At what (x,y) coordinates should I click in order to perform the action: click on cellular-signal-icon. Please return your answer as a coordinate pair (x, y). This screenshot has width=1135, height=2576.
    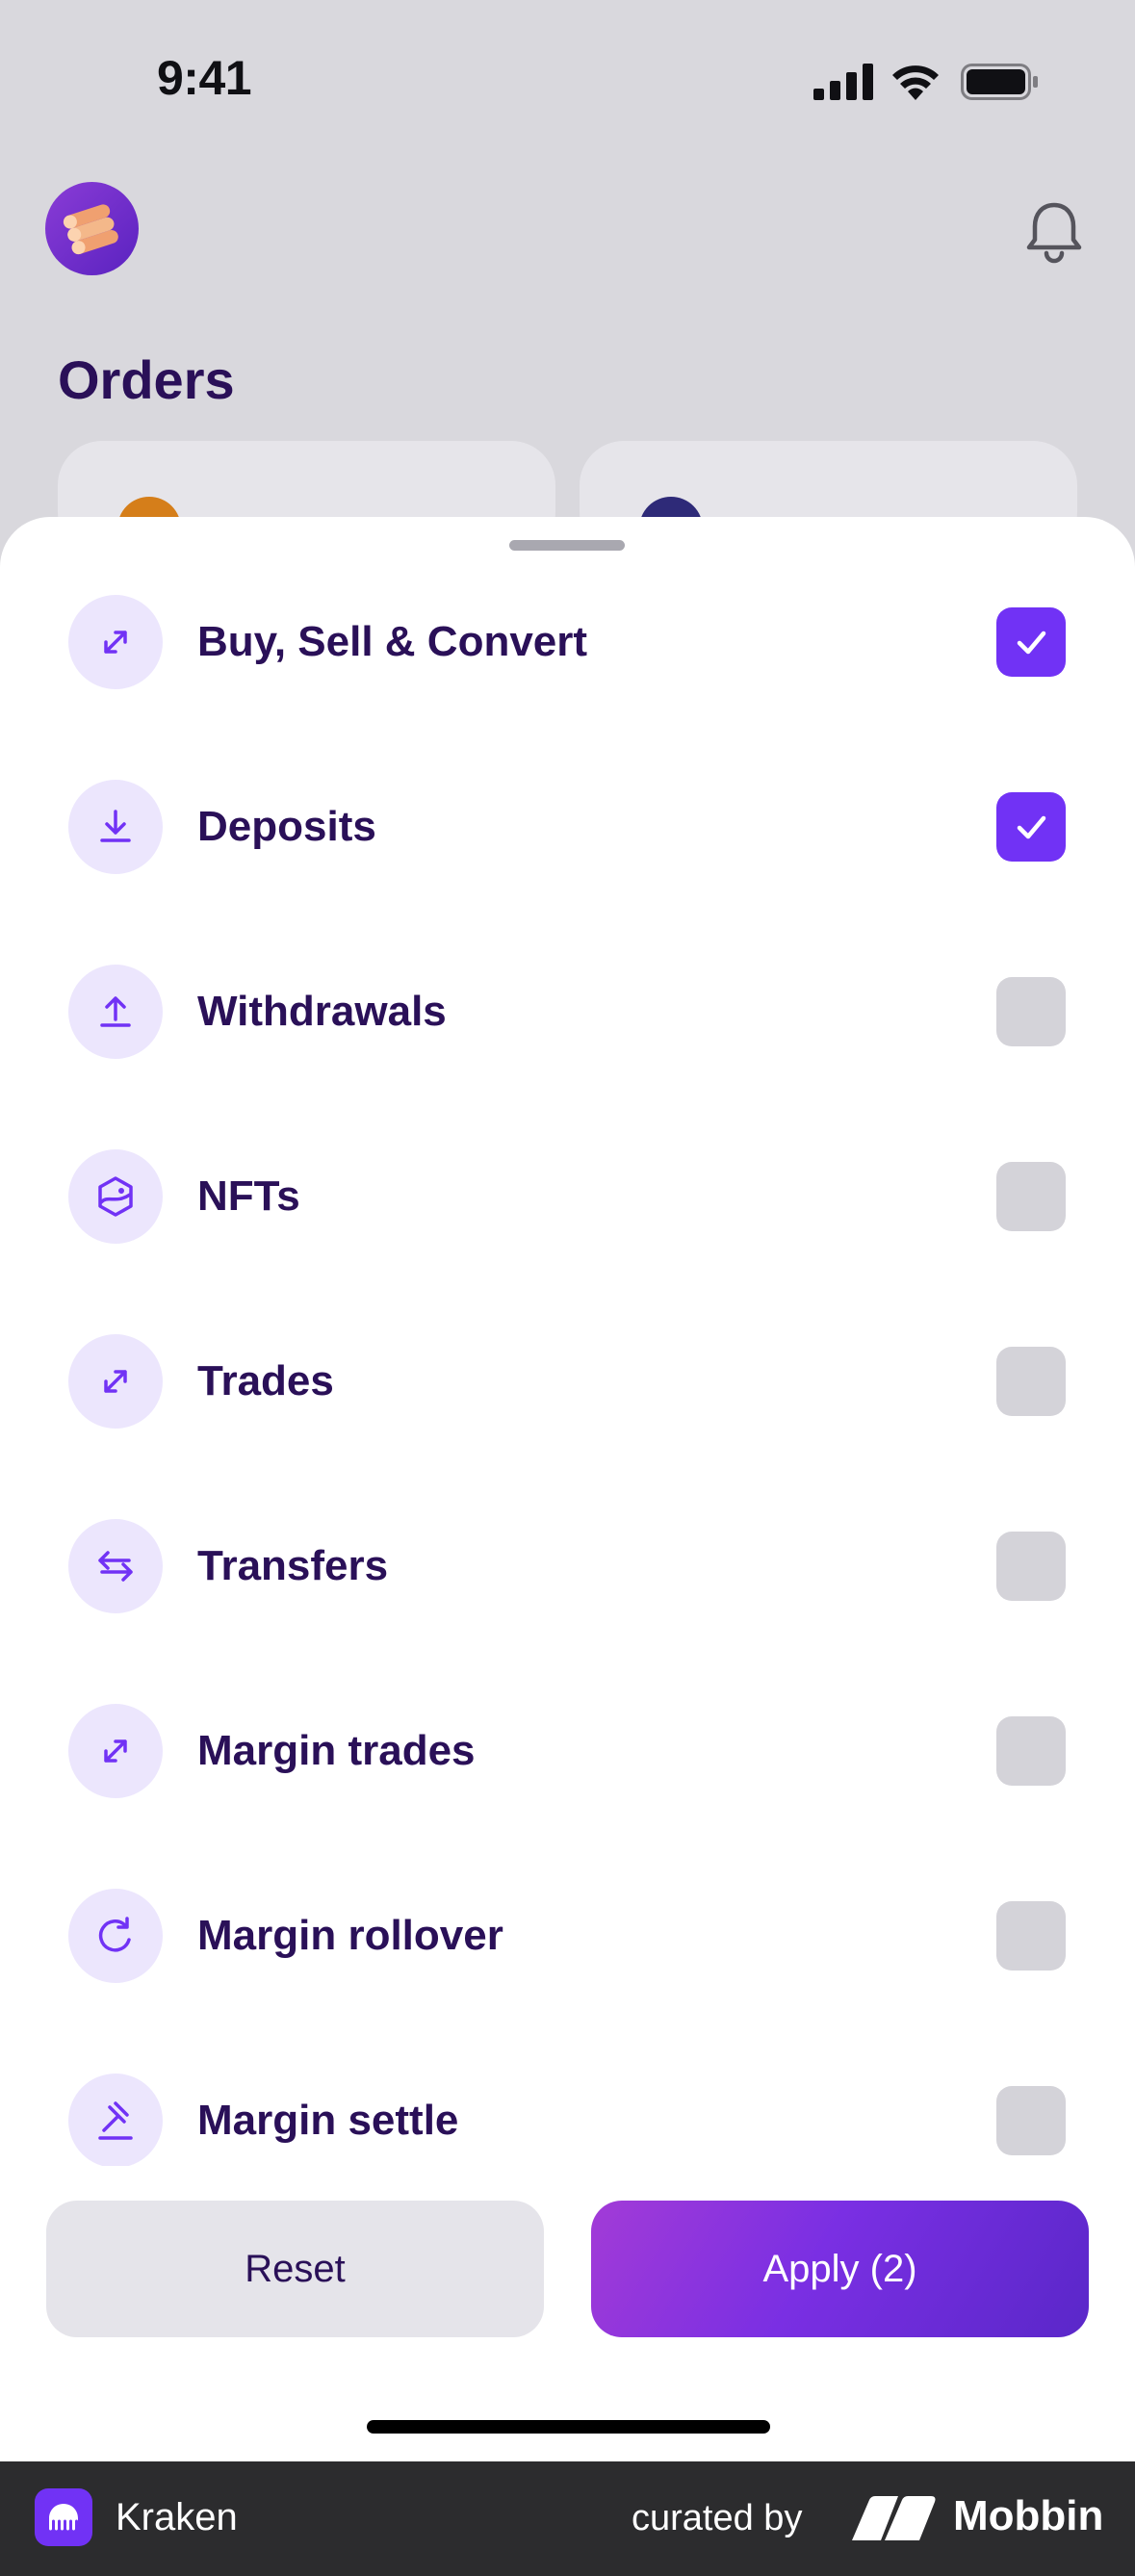
    Looking at the image, I should click on (843, 82).